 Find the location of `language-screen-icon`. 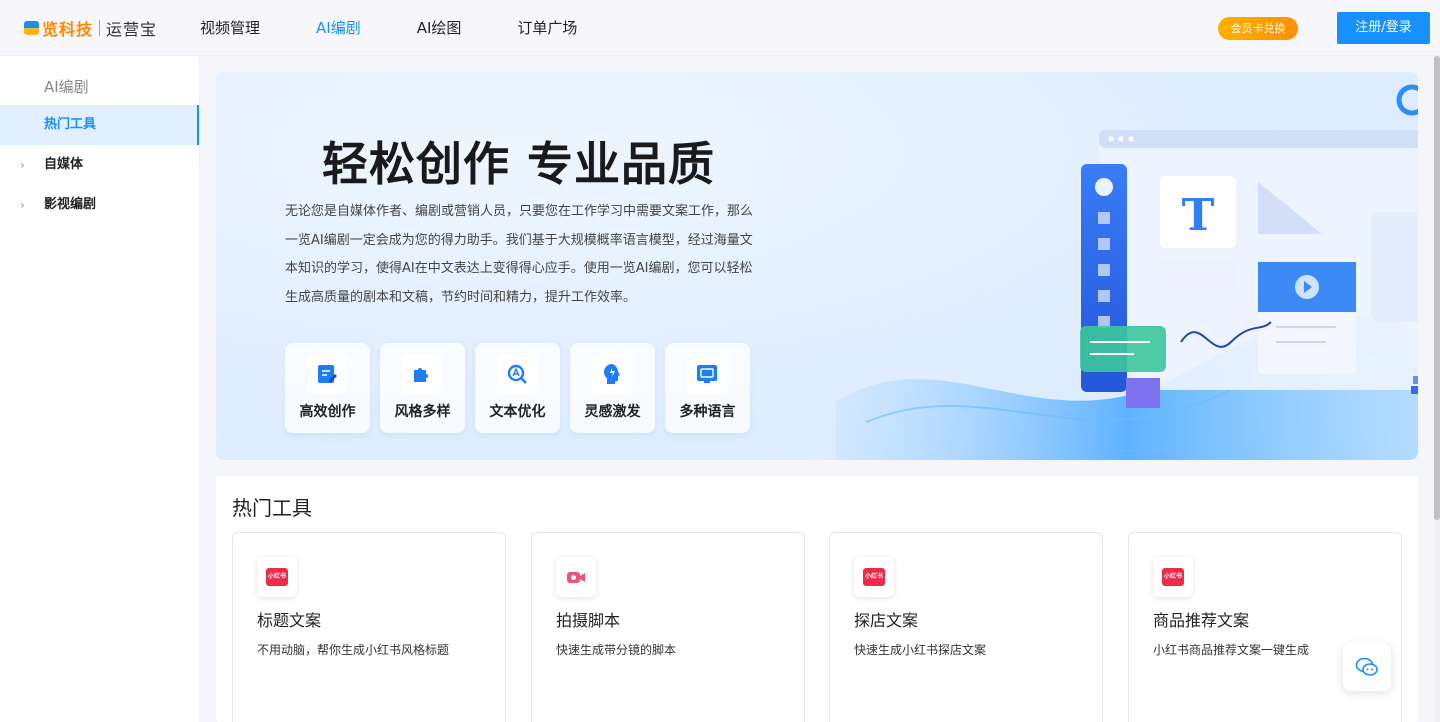

language-screen-icon is located at coordinates (707, 374).